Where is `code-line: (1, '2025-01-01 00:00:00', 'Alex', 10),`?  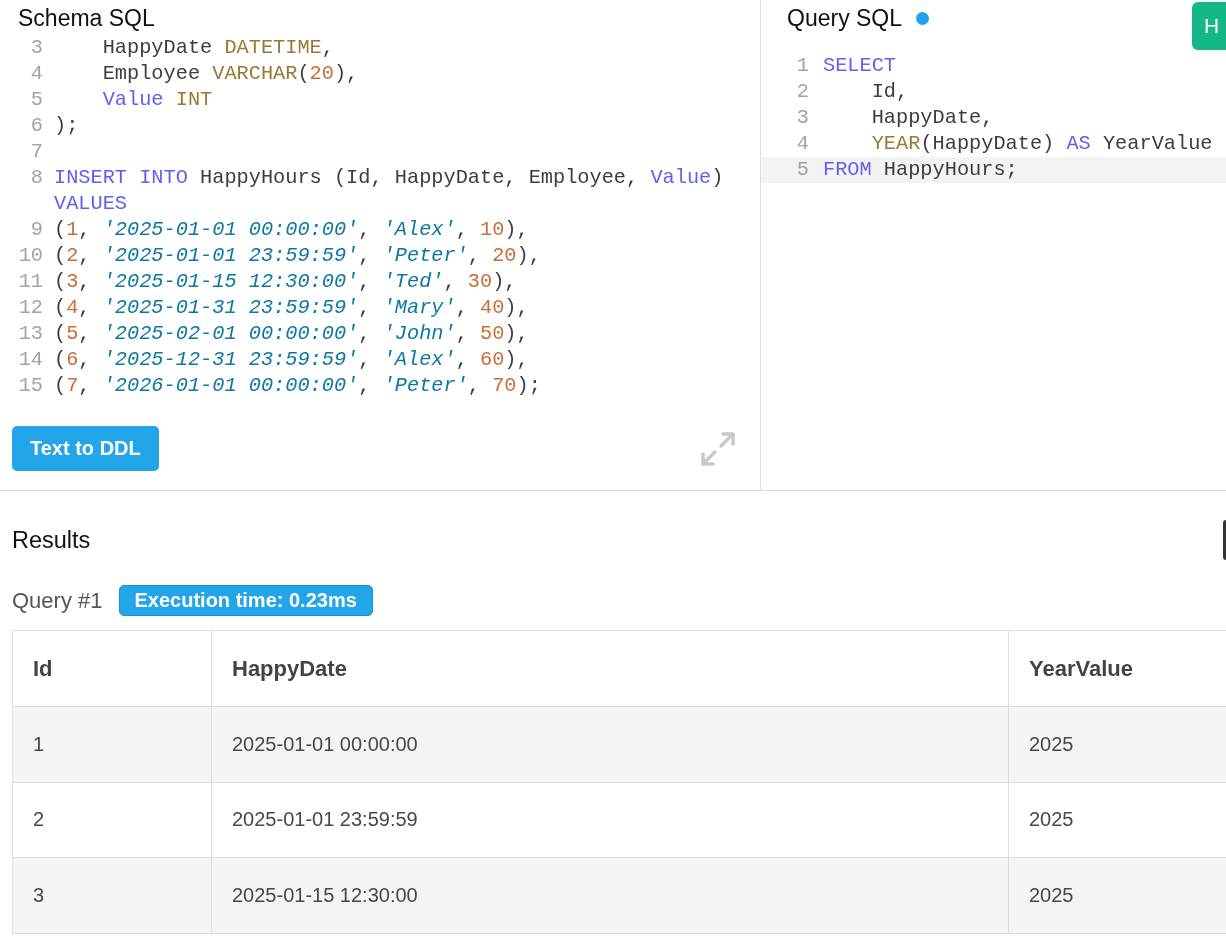
code-line: (1, '2025-01-01 00:00:00', 'Alex', 10), is located at coordinates (291, 230).